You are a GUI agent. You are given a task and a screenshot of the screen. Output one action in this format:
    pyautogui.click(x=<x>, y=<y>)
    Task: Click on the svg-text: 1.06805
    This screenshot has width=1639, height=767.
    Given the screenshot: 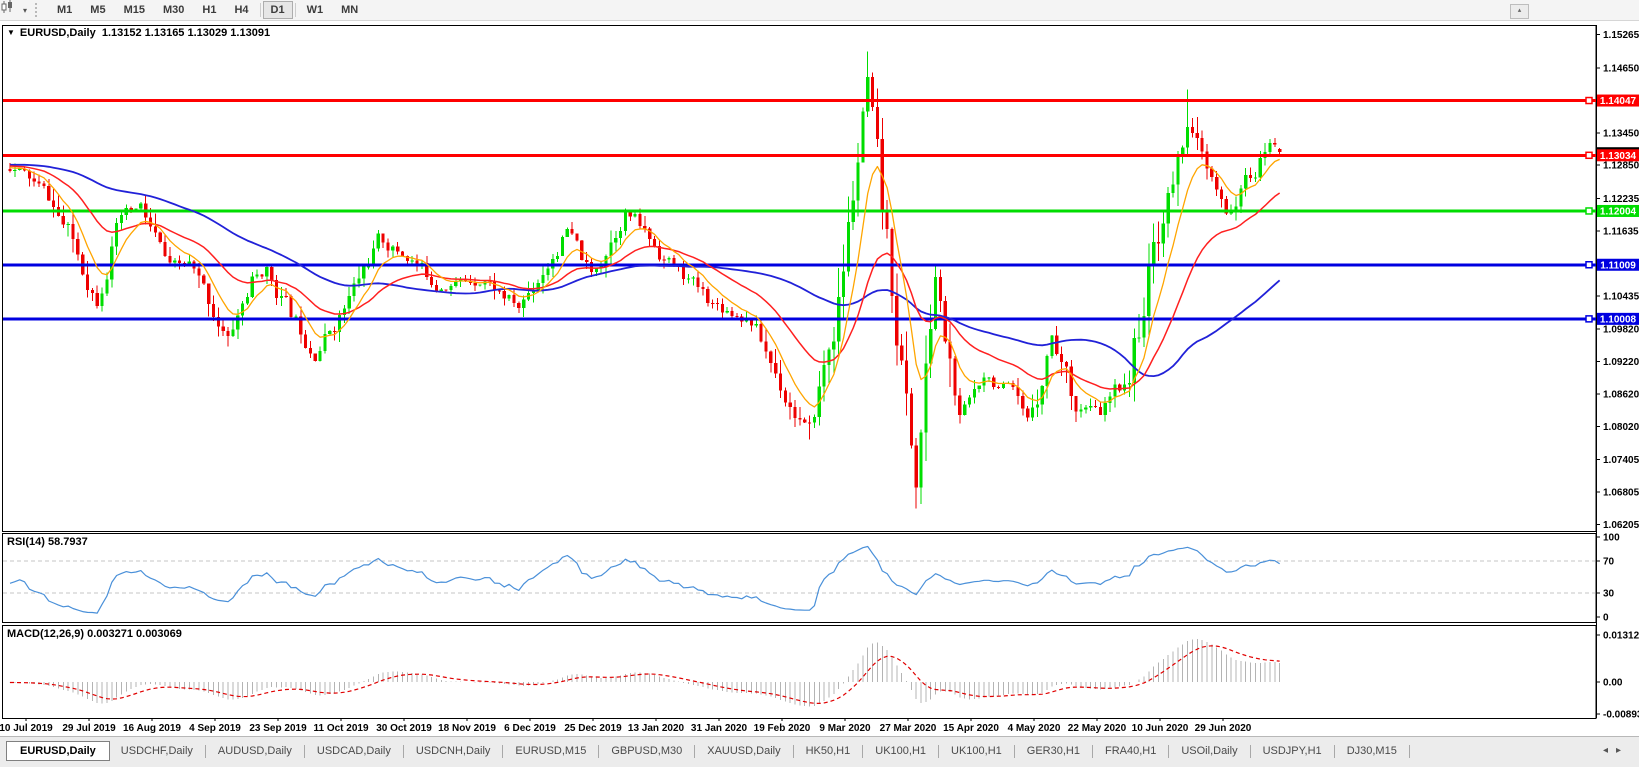 What is the action you would take?
    pyautogui.click(x=1621, y=492)
    